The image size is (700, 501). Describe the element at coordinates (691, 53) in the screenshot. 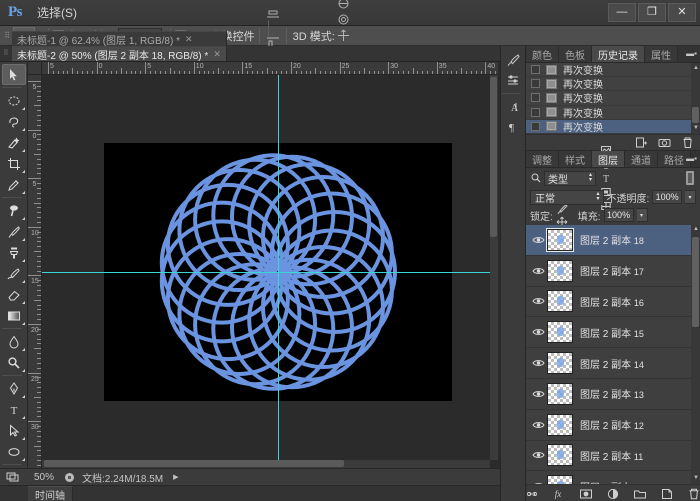

I see `history-panel-menu: ▬▪` at that location.